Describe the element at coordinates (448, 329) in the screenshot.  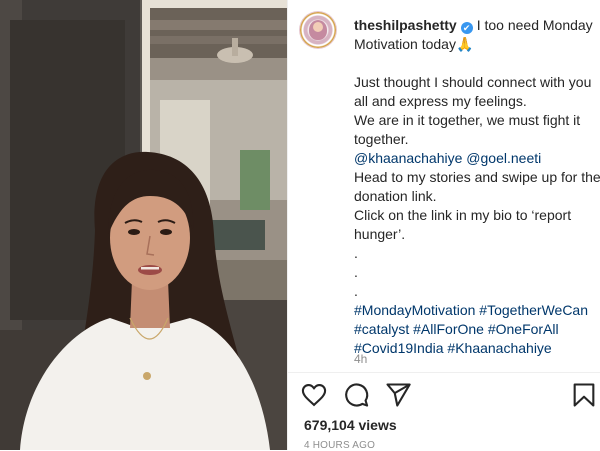
I see `hashtag-link: #AllForOne` at that location.